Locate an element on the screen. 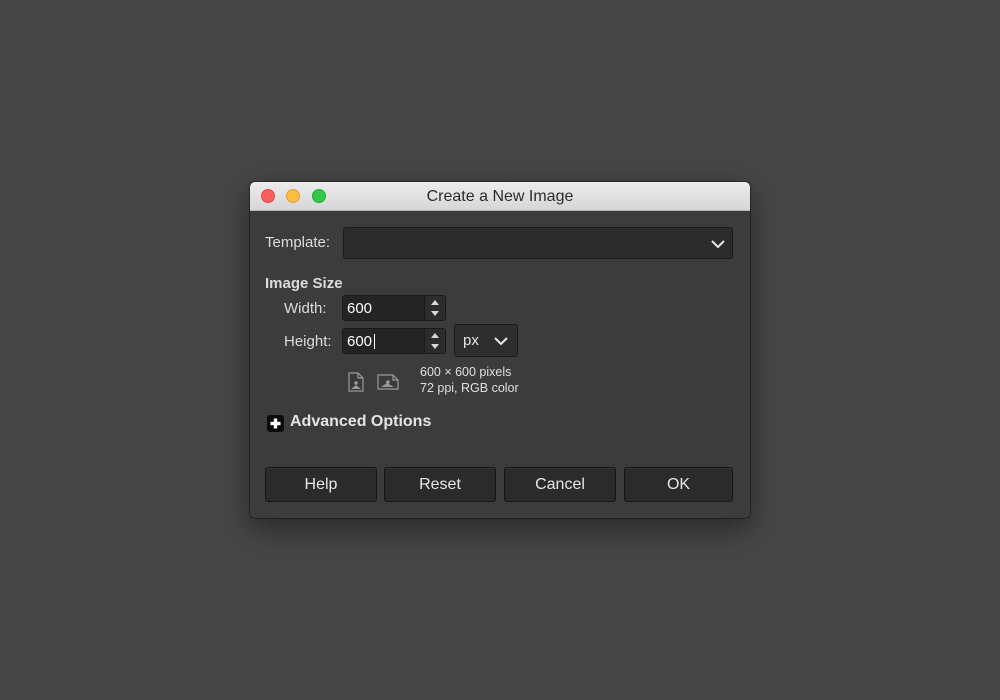  help-button: Help is located at coordinates (321, 484).